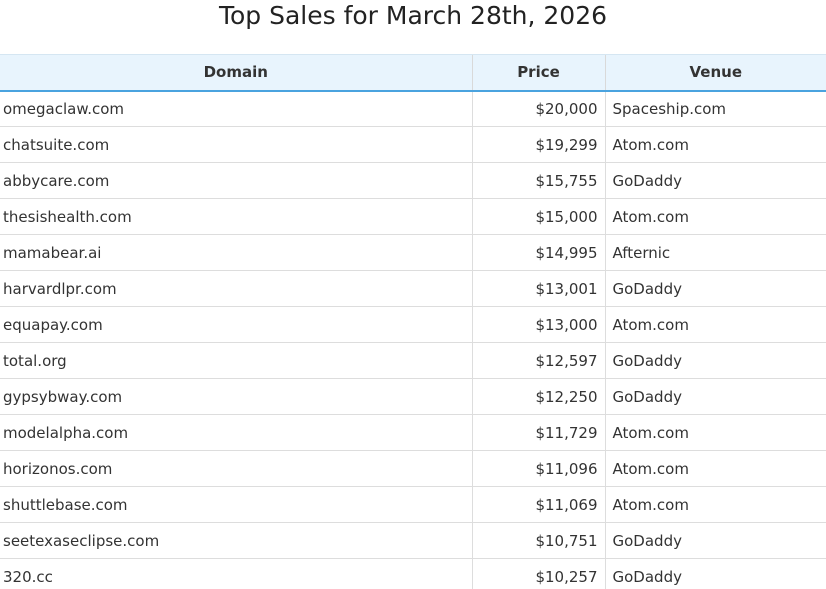 The width and height of the screenshot is (826, 589). I want to click on column-header-price: Price, so click(538, 73).